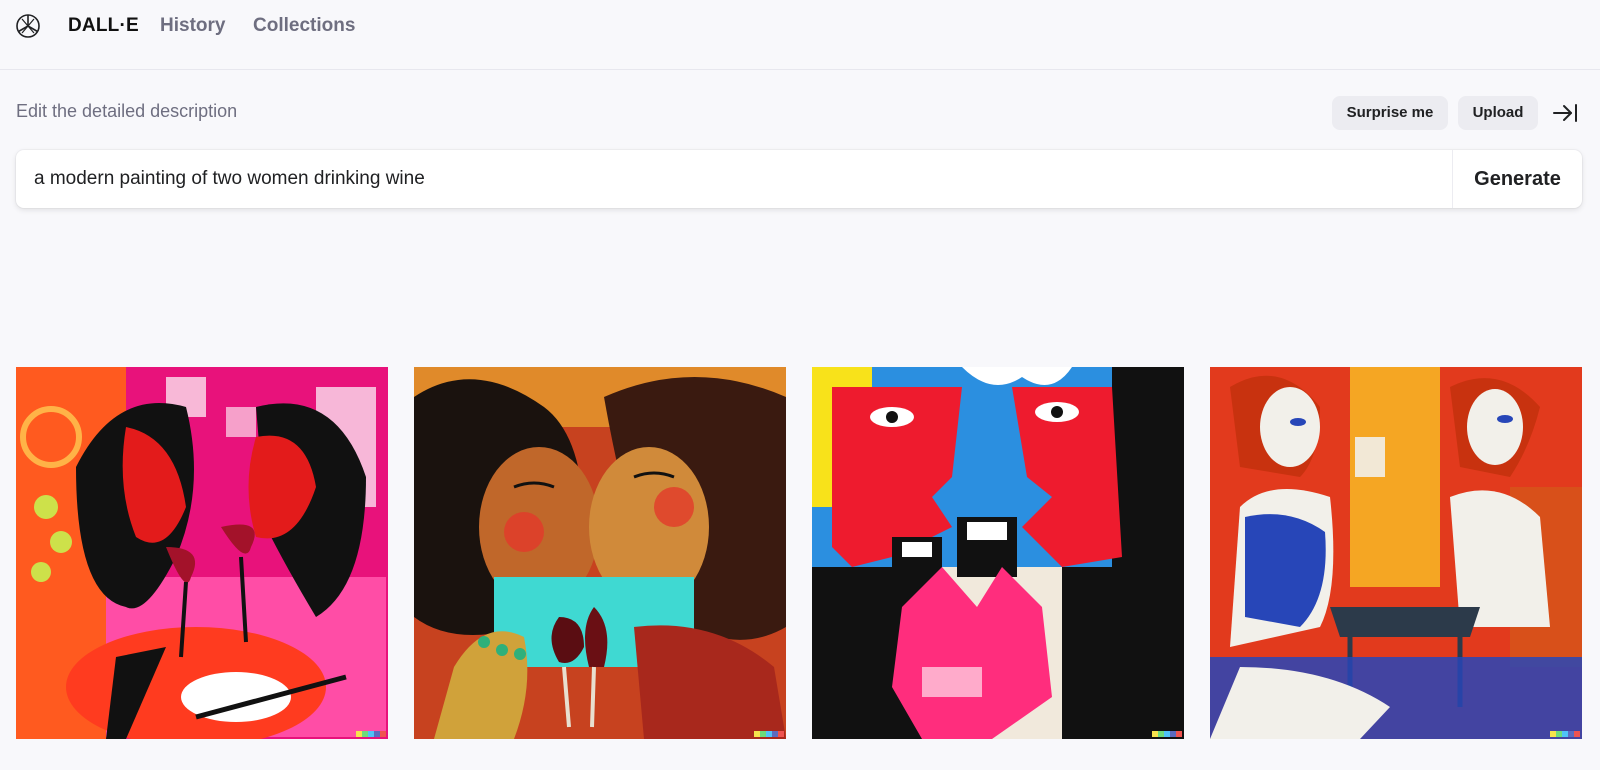  What do you see at coordinates (734, 179) in the screenshot?
I see `prompt-input` at bounding box center [734, 179].